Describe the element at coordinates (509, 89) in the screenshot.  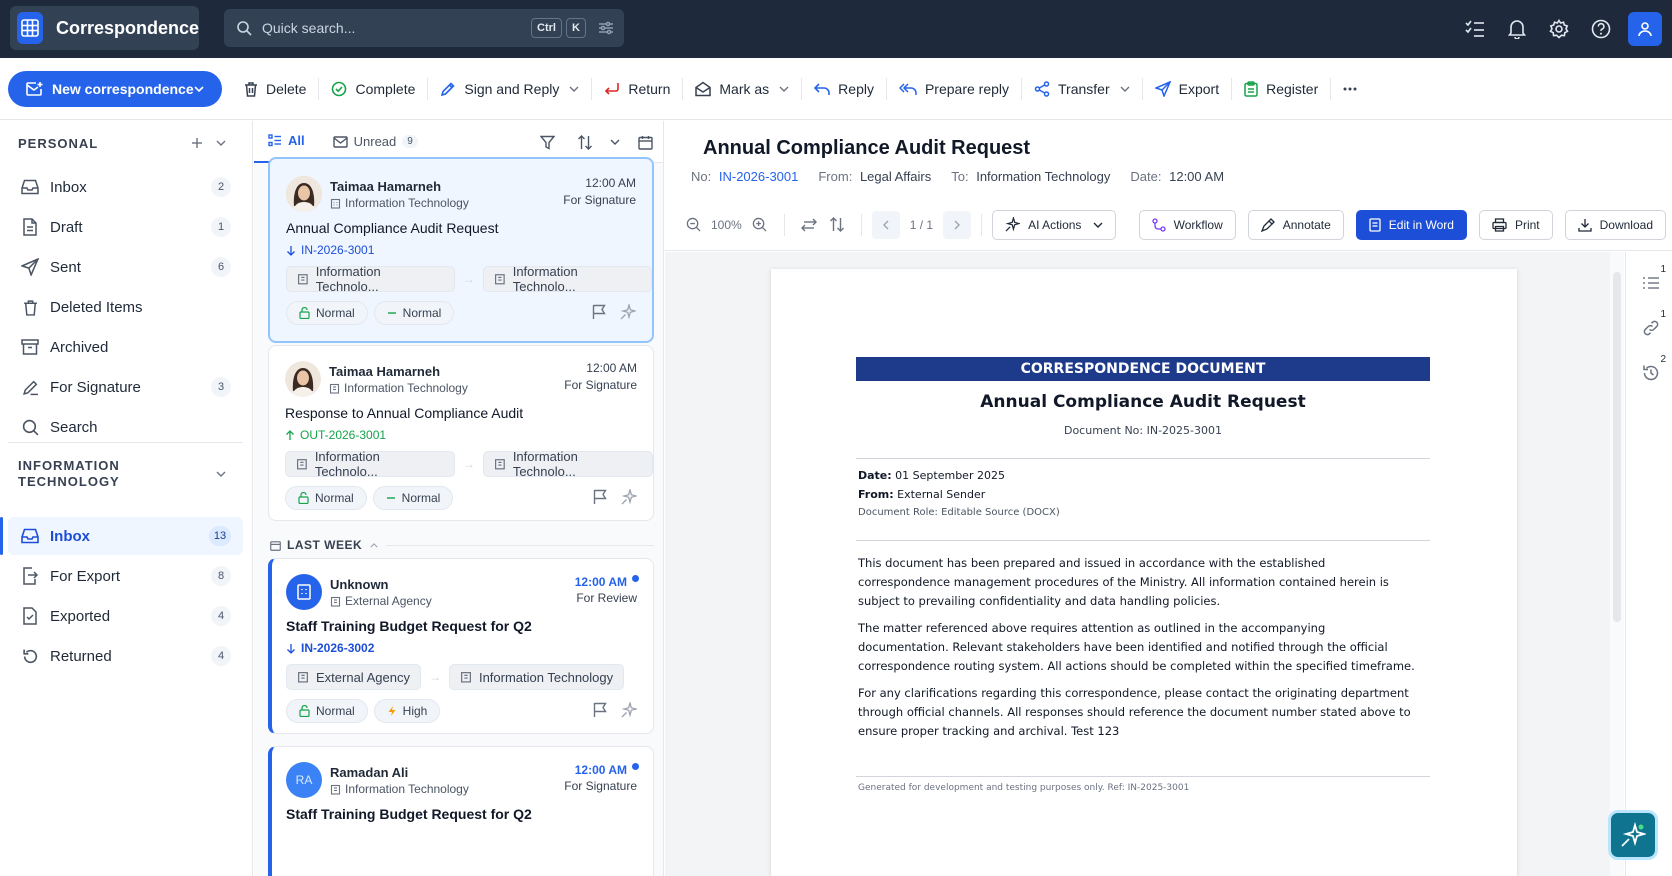
I see `sign-and-reply-button: Sign and Reply` at that location.